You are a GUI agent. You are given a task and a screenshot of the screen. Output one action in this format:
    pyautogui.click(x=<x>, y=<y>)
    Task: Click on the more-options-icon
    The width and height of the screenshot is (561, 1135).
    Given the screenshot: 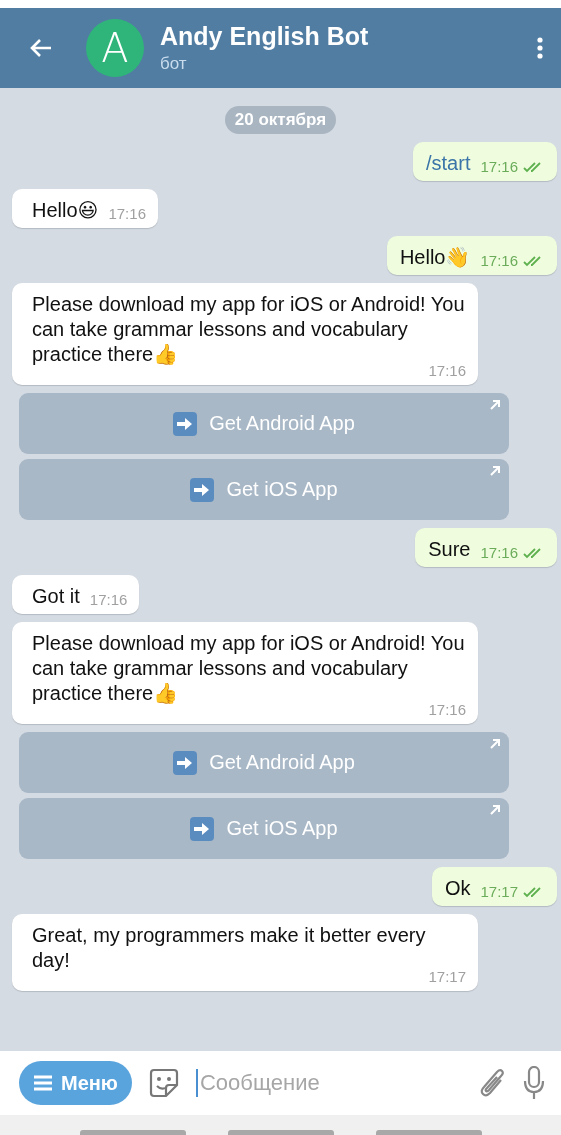 What is the action you would take?
    pyautogui.click(x=540, y=48)
    